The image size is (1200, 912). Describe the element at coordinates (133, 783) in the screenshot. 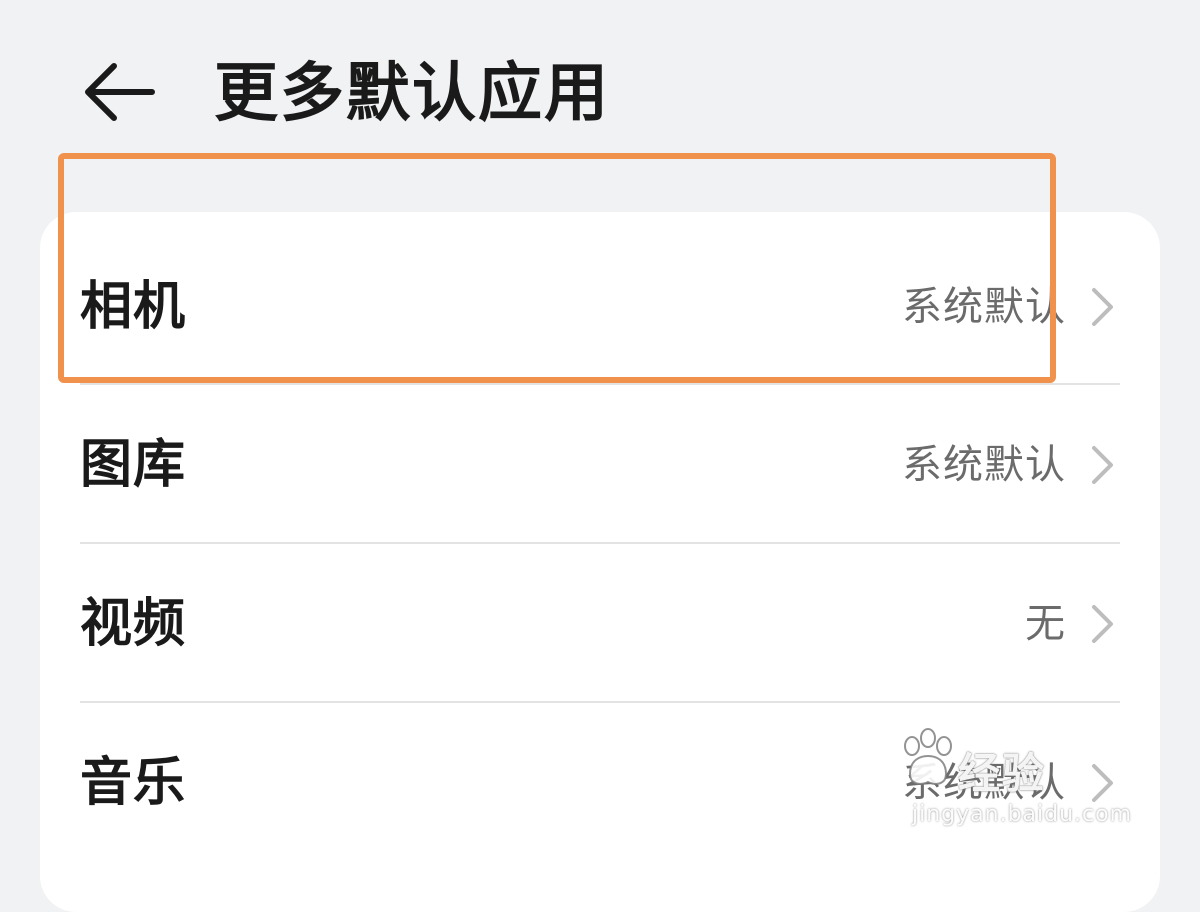

I see `list-item-label: 音乐` at that location.